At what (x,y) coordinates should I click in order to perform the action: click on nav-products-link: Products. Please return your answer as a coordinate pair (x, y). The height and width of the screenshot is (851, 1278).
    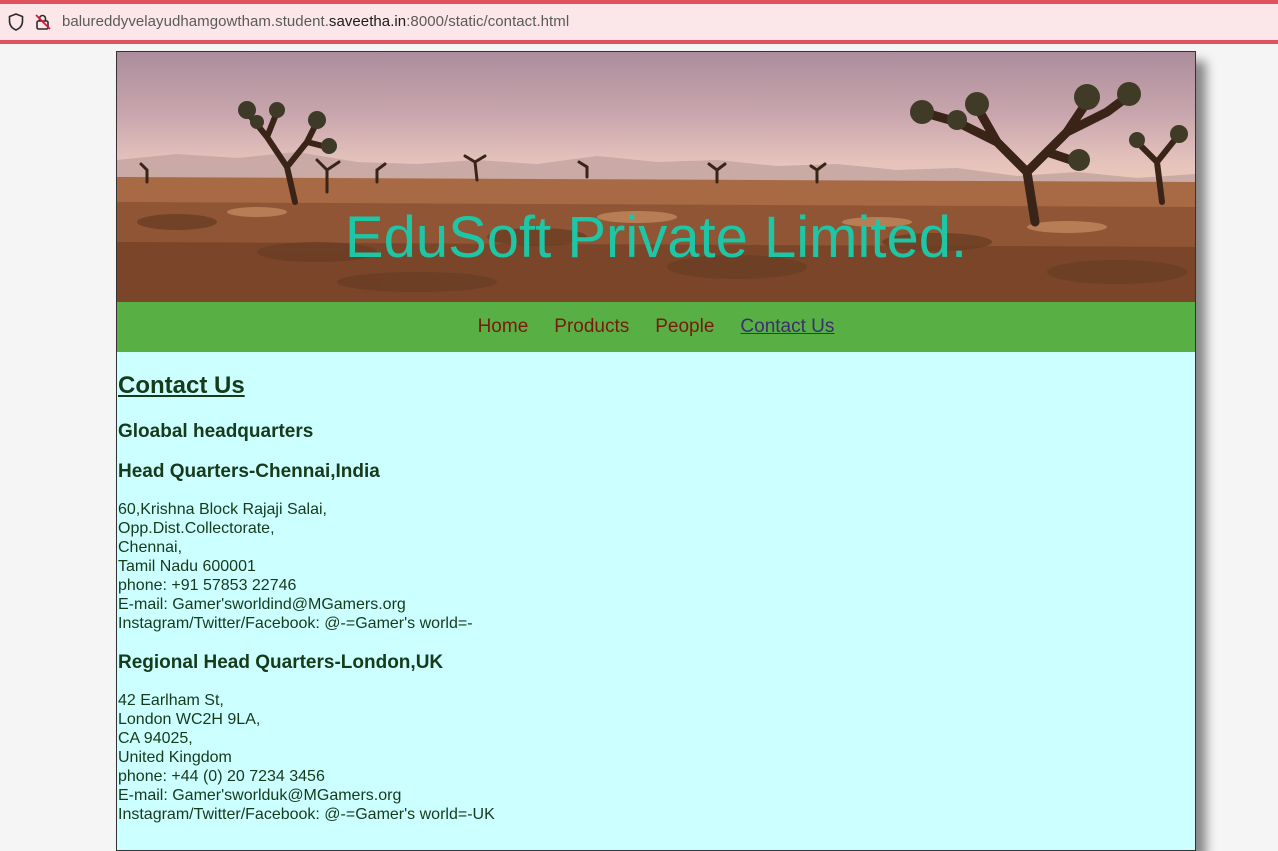
    Looking at the image, I should click on (591, 327).